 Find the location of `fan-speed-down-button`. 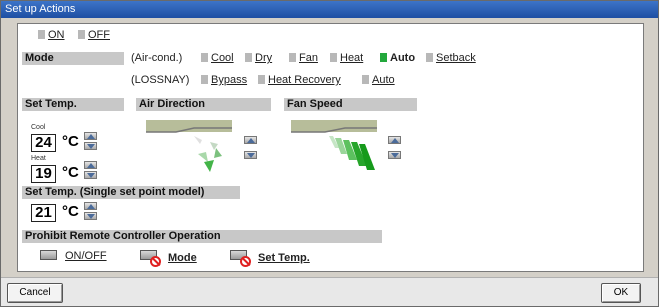

fan-speed-down-button is located at coordinates (394, 155).